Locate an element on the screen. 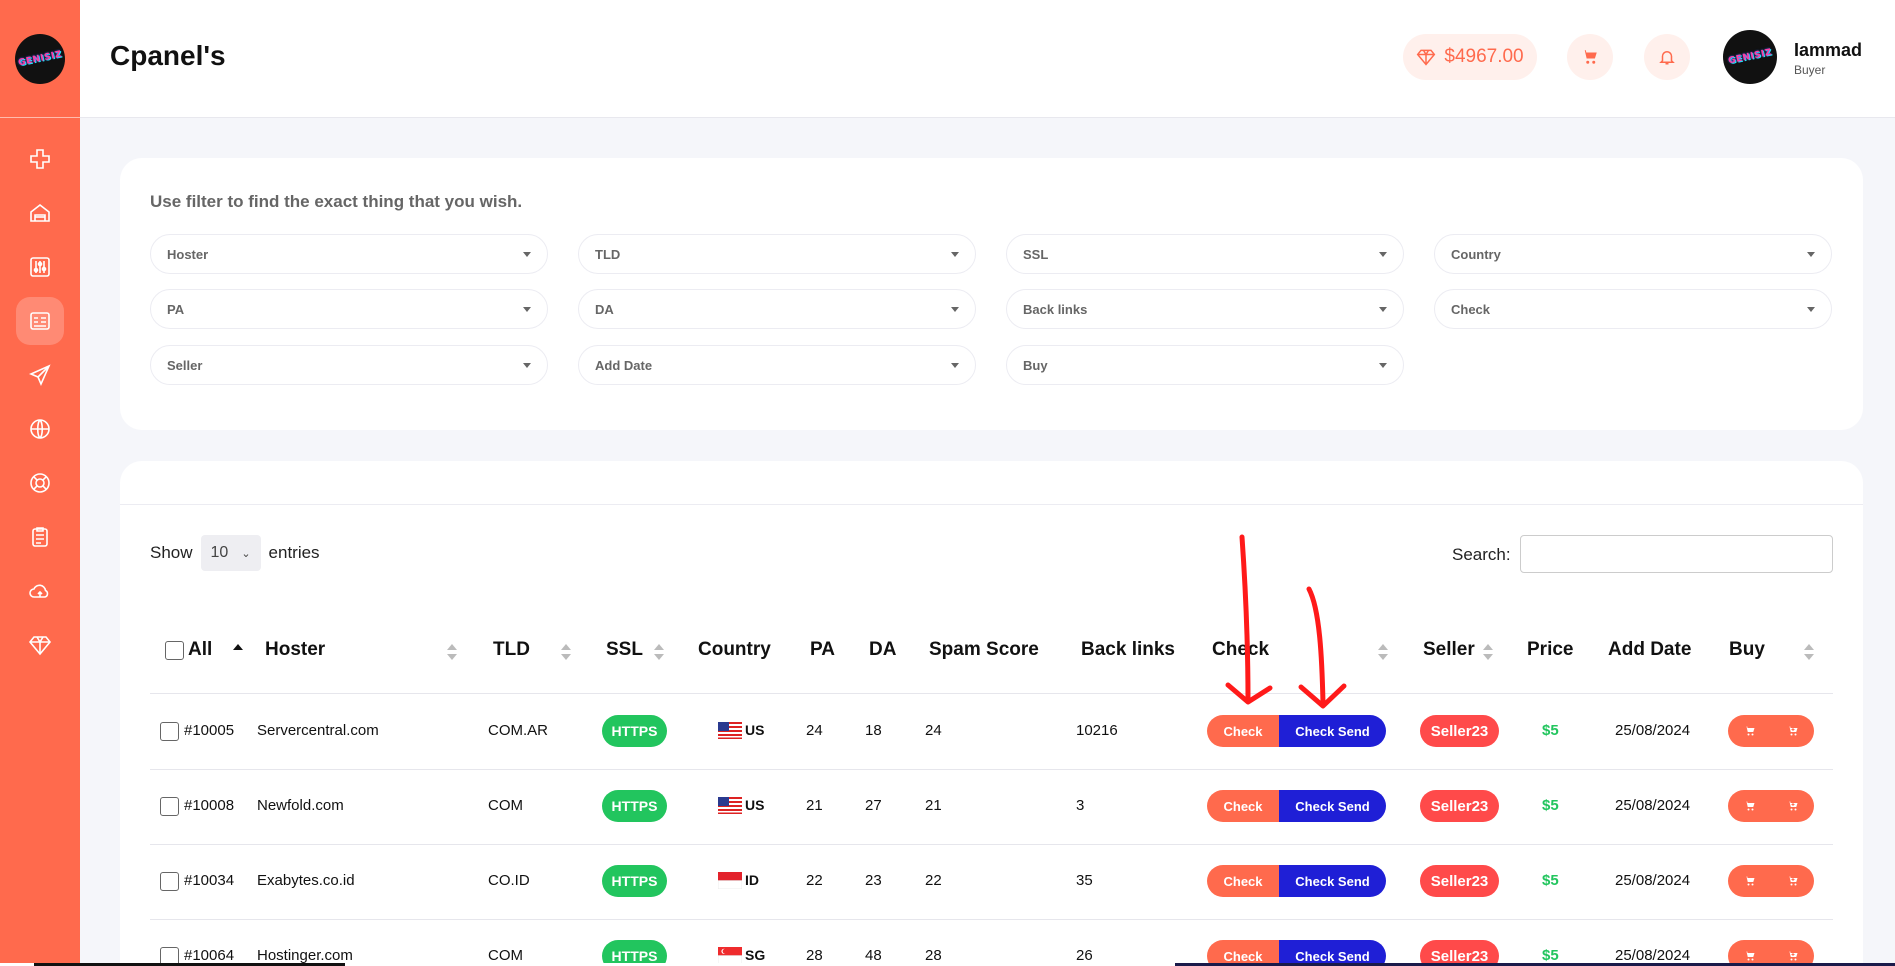  column-header-back-links: Back links is located at coordinates (1128, 650).